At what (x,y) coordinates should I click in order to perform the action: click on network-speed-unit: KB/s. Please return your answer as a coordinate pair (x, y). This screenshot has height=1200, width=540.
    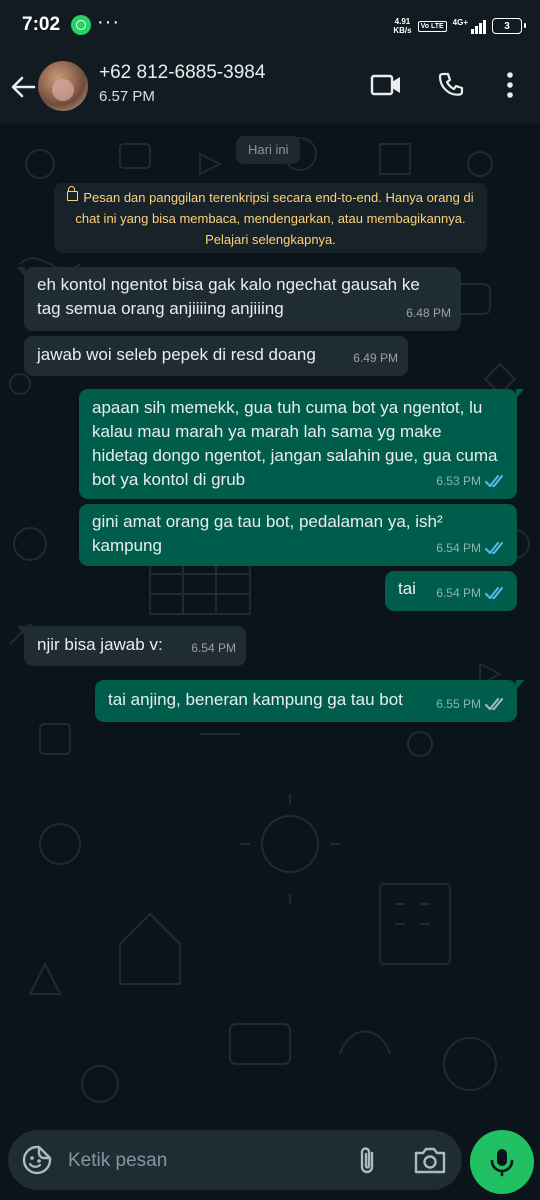
    Looking at the image, I should click on (402, 30).